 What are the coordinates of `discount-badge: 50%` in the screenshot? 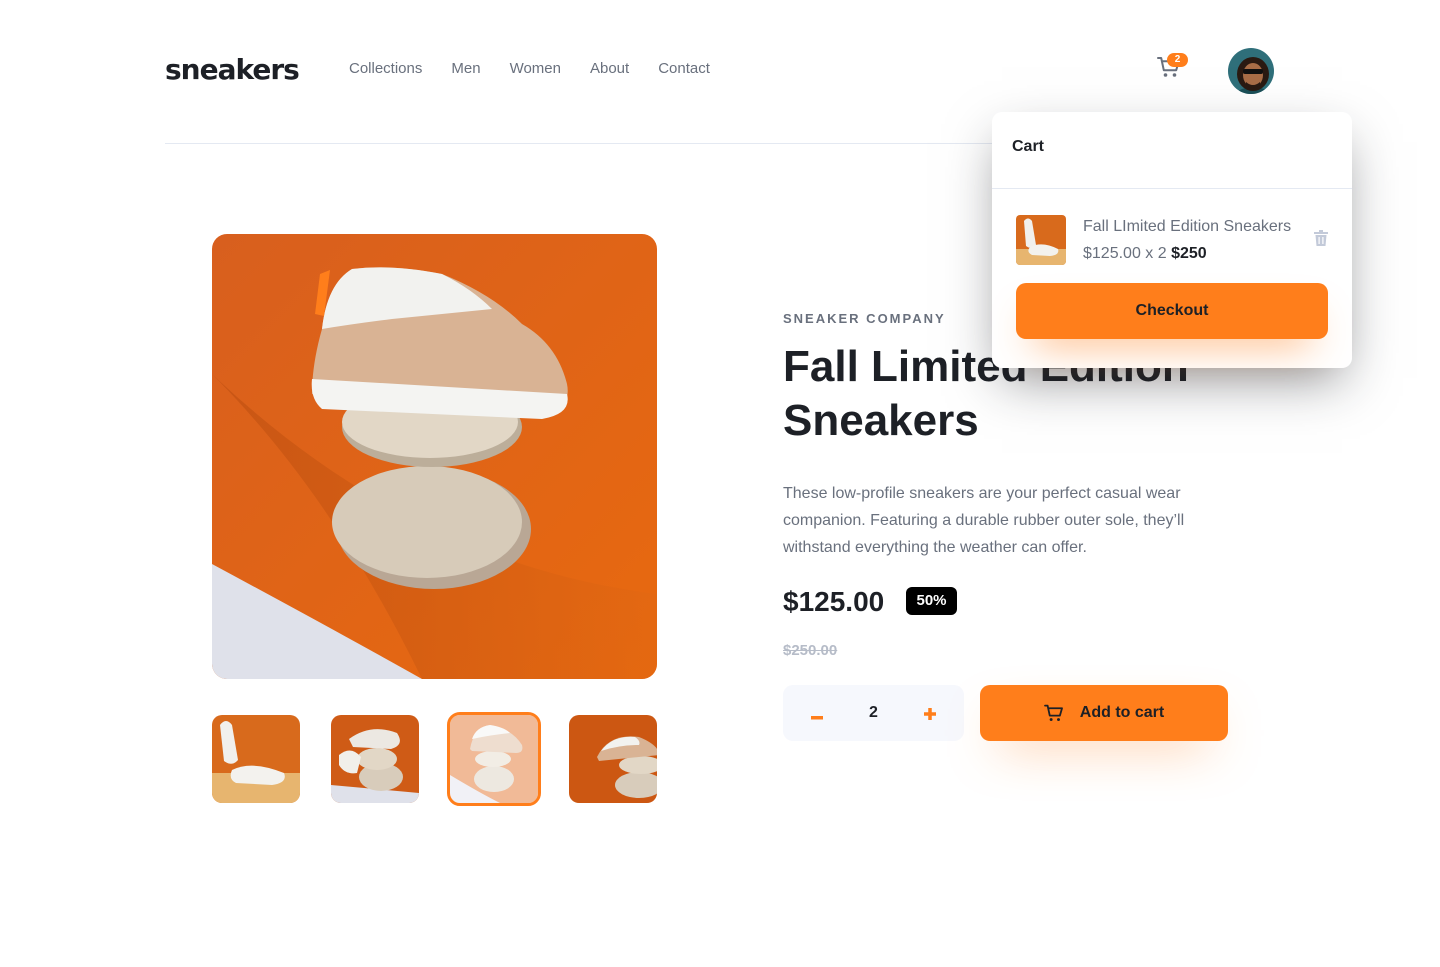 It's located at (931, 601).